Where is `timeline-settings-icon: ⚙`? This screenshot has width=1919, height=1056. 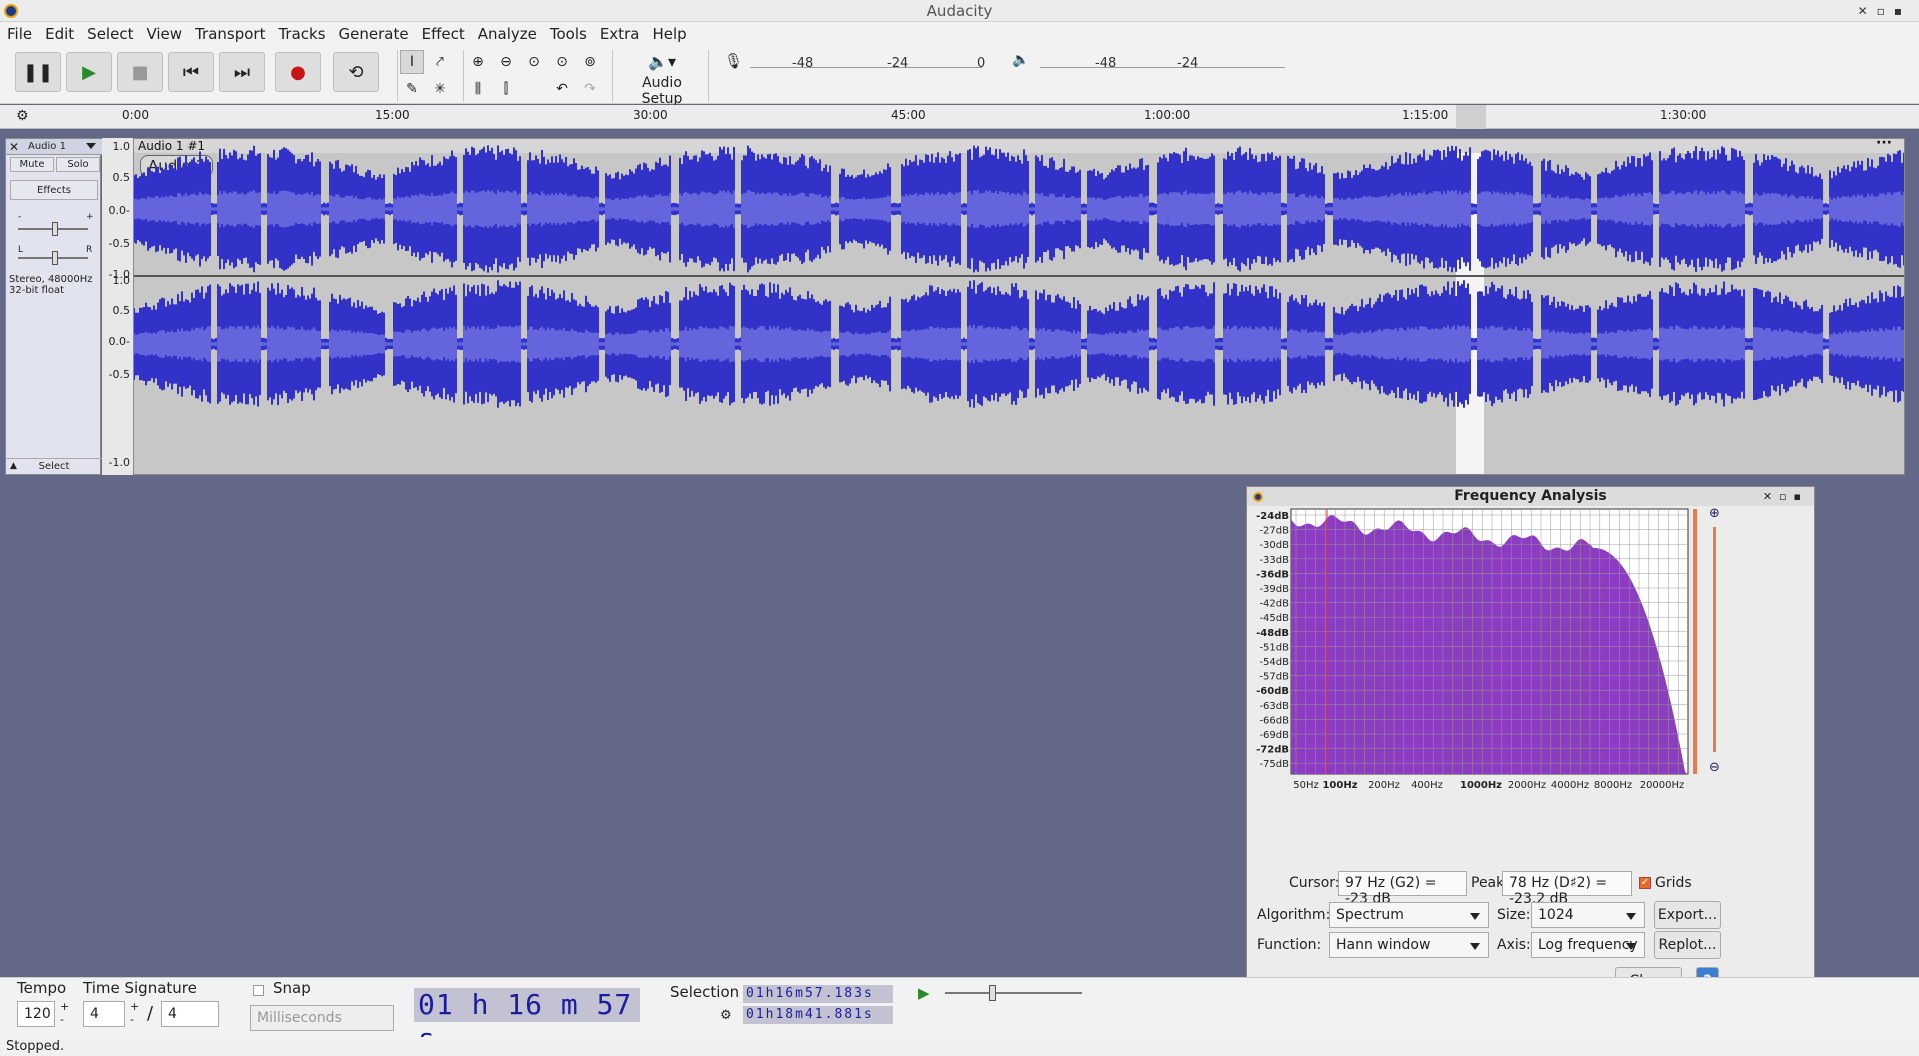 timeline-settings-icon: ⚙ is located at coordinates (22, 116).